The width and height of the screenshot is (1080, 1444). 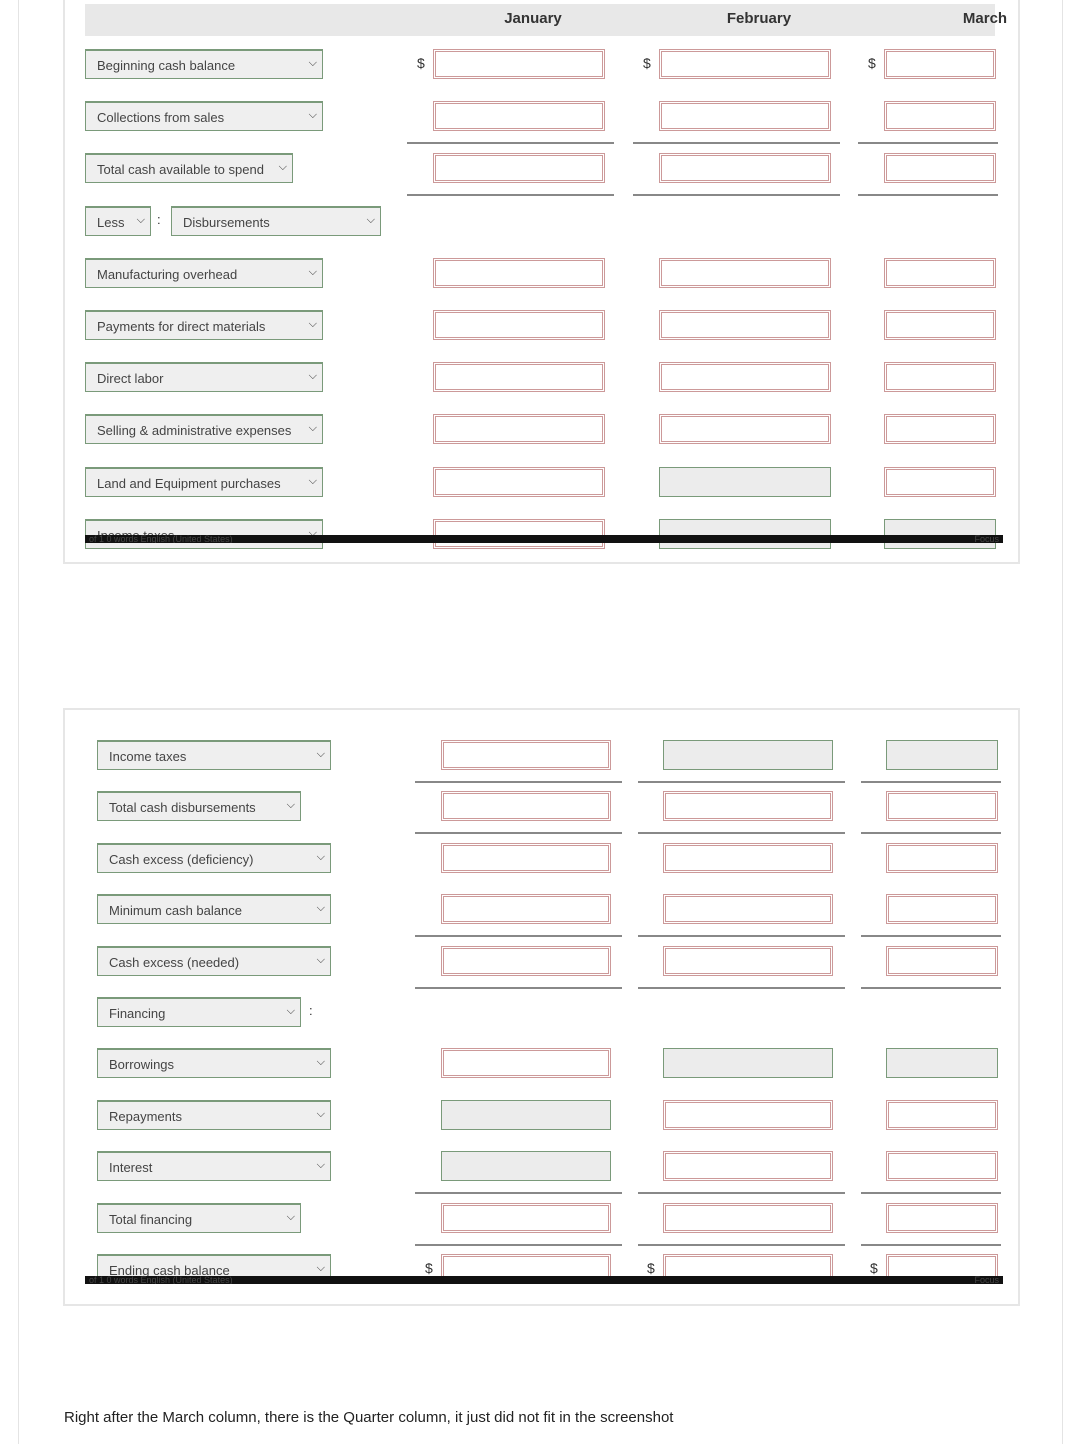 I want to click on row-label-select: Cash excess (deficiency) ⌵, so click(x=214, y=857).